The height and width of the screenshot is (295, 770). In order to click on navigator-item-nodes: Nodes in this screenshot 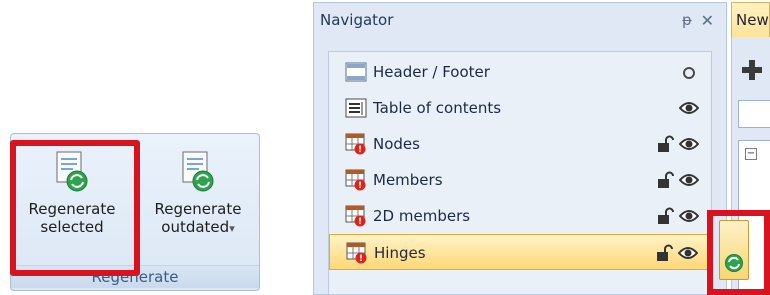, I will do `click(520, 144)`.